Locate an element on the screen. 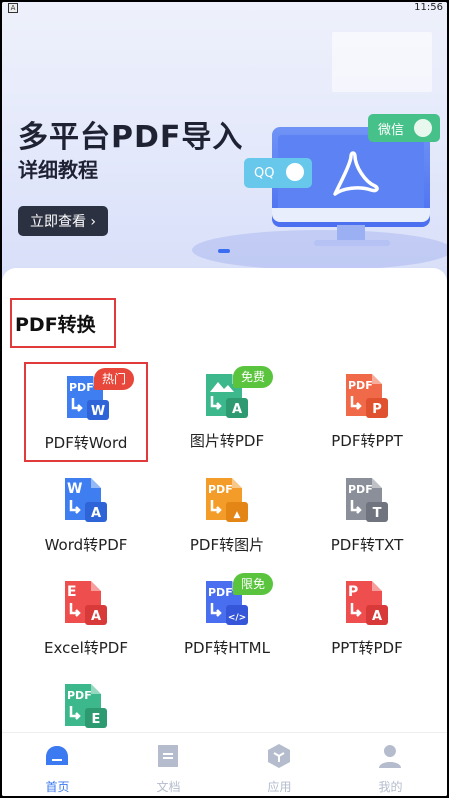  tab-label: 我的 is located at coordinates (390, 787).